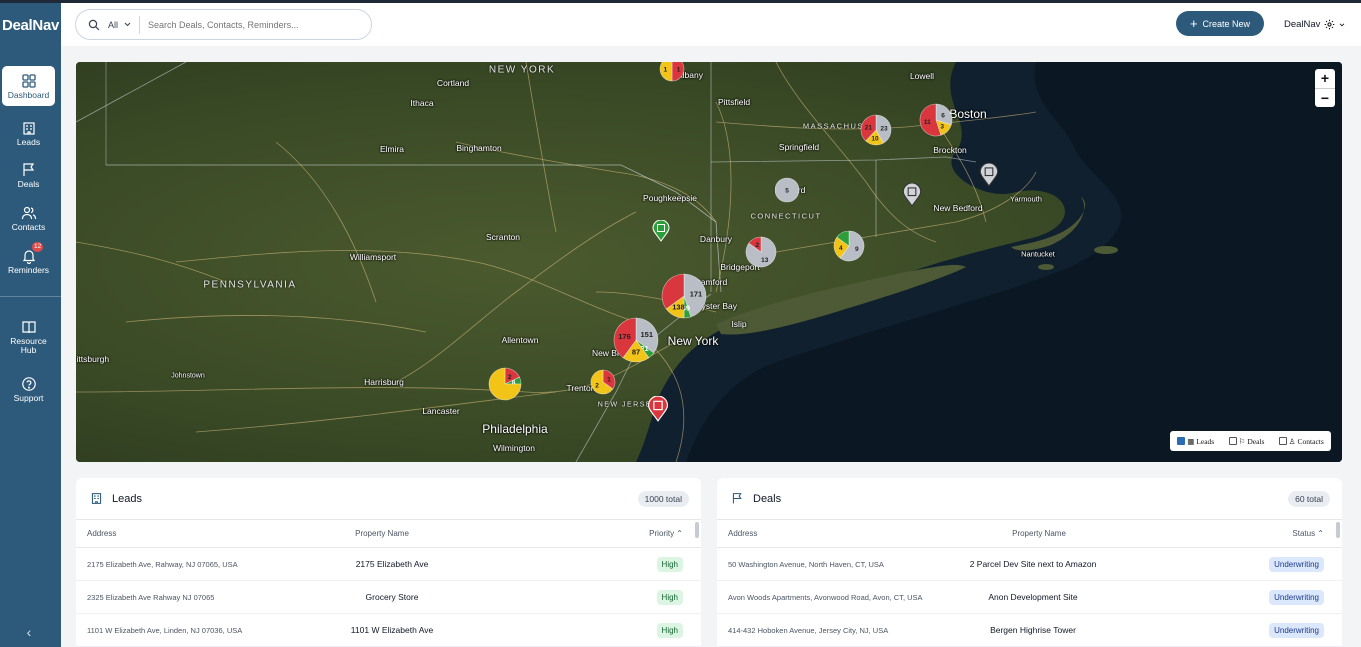  What do you see at coordinates (1029, 499) in the screenshot?
I see `deals-panel-header: Deals 60 total` at bounding box center [1029, 499].